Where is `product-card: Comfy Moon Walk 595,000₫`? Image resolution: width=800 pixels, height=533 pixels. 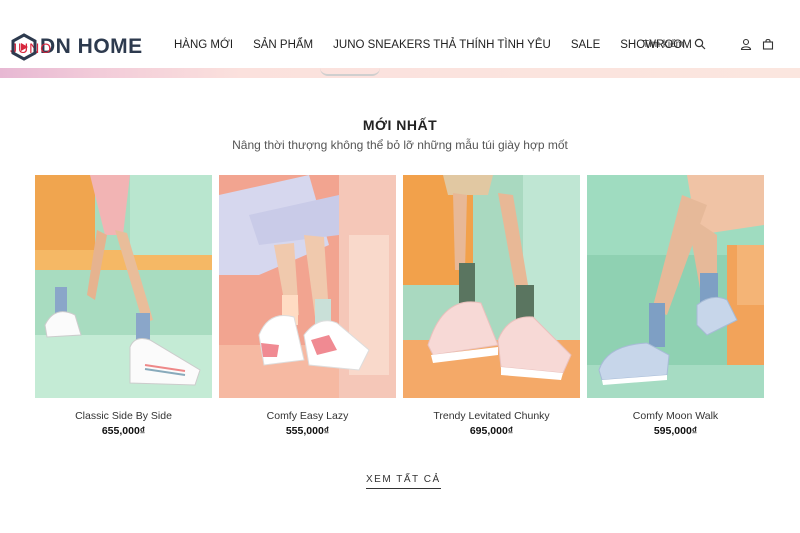
product-card: Comfy Moon Walk 595,000₫ is located at coordinates (675, 306).